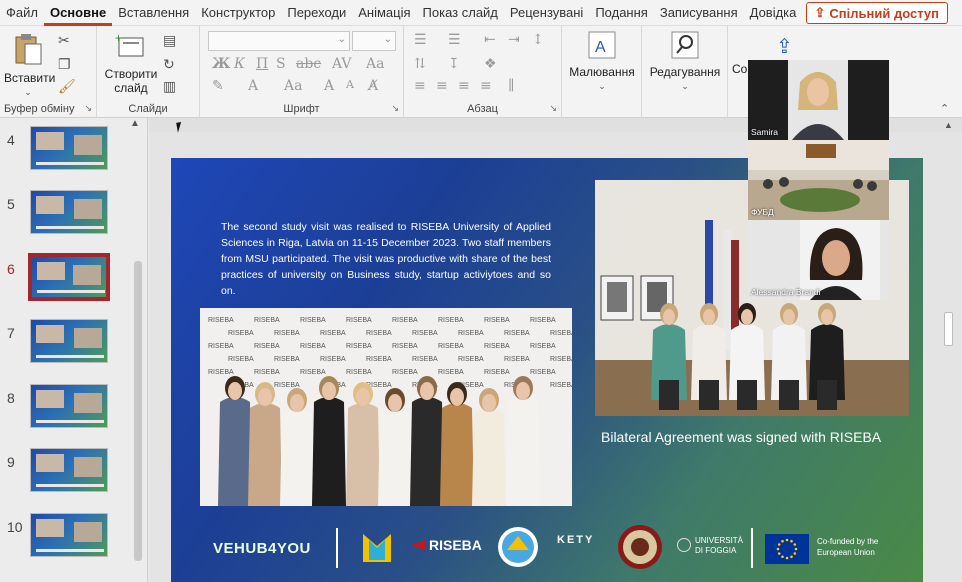 This screenshot has width=962, height=582. I want to click on tab-8: Подання, so click(621, 13).